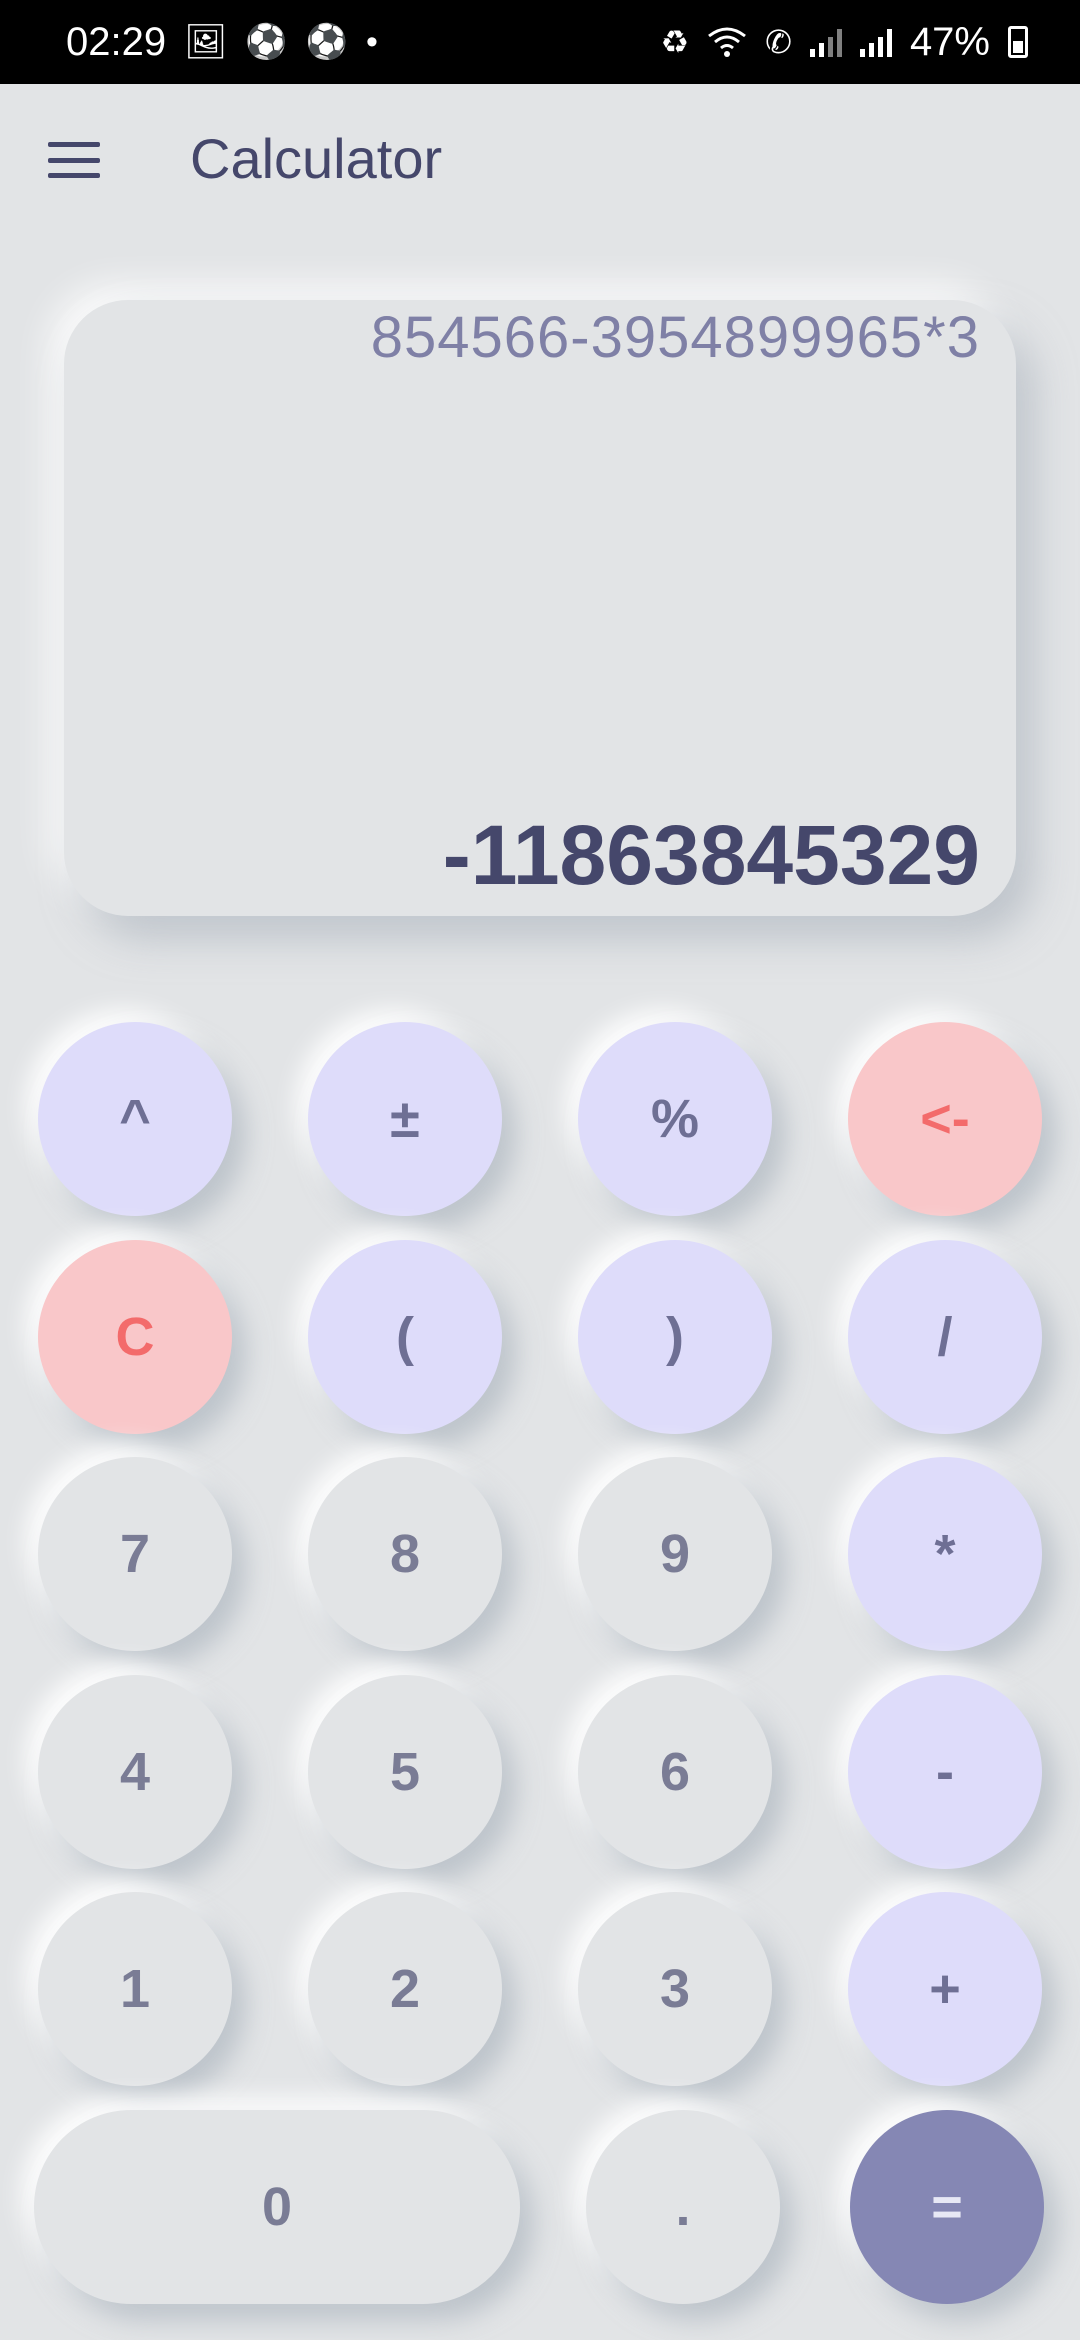  I want to click on open-paren-button: (, so click(405, 1337).